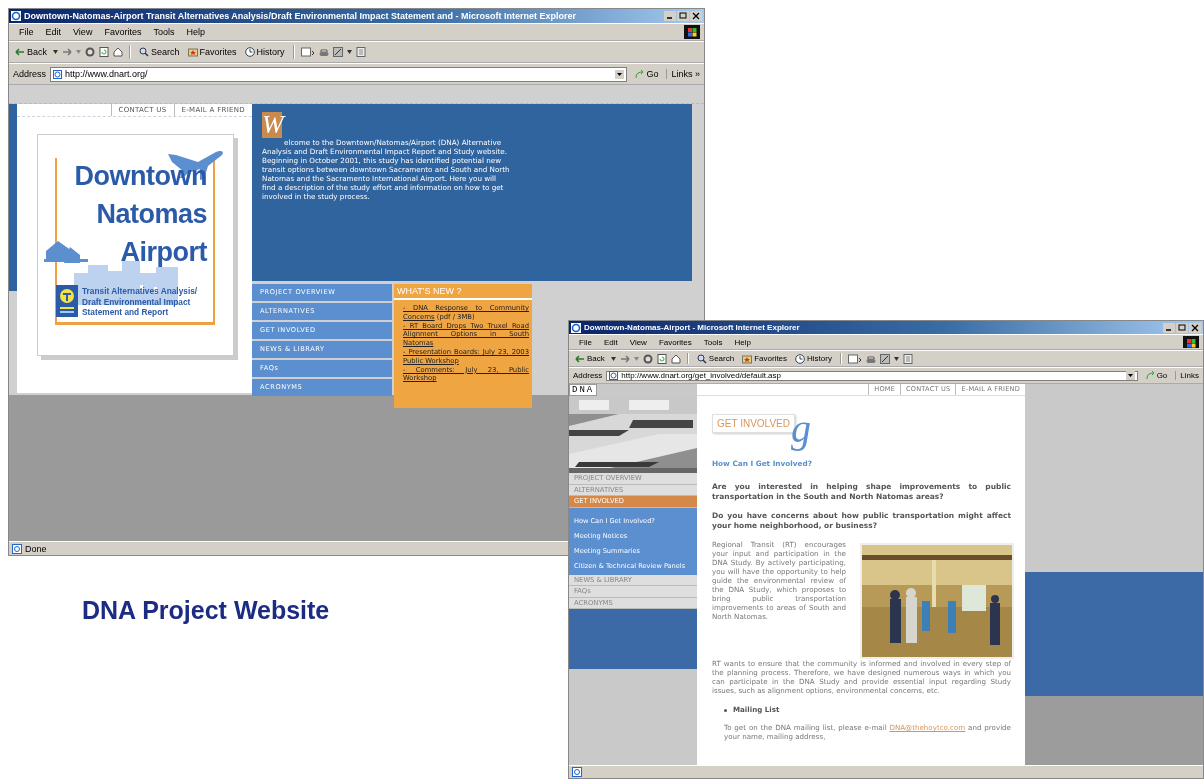 The image size is (1204, 779). What do you see at coordinates (67, 301) in the screenshot?
I see `transit-logo-icon` at bounding box center [67, 301].